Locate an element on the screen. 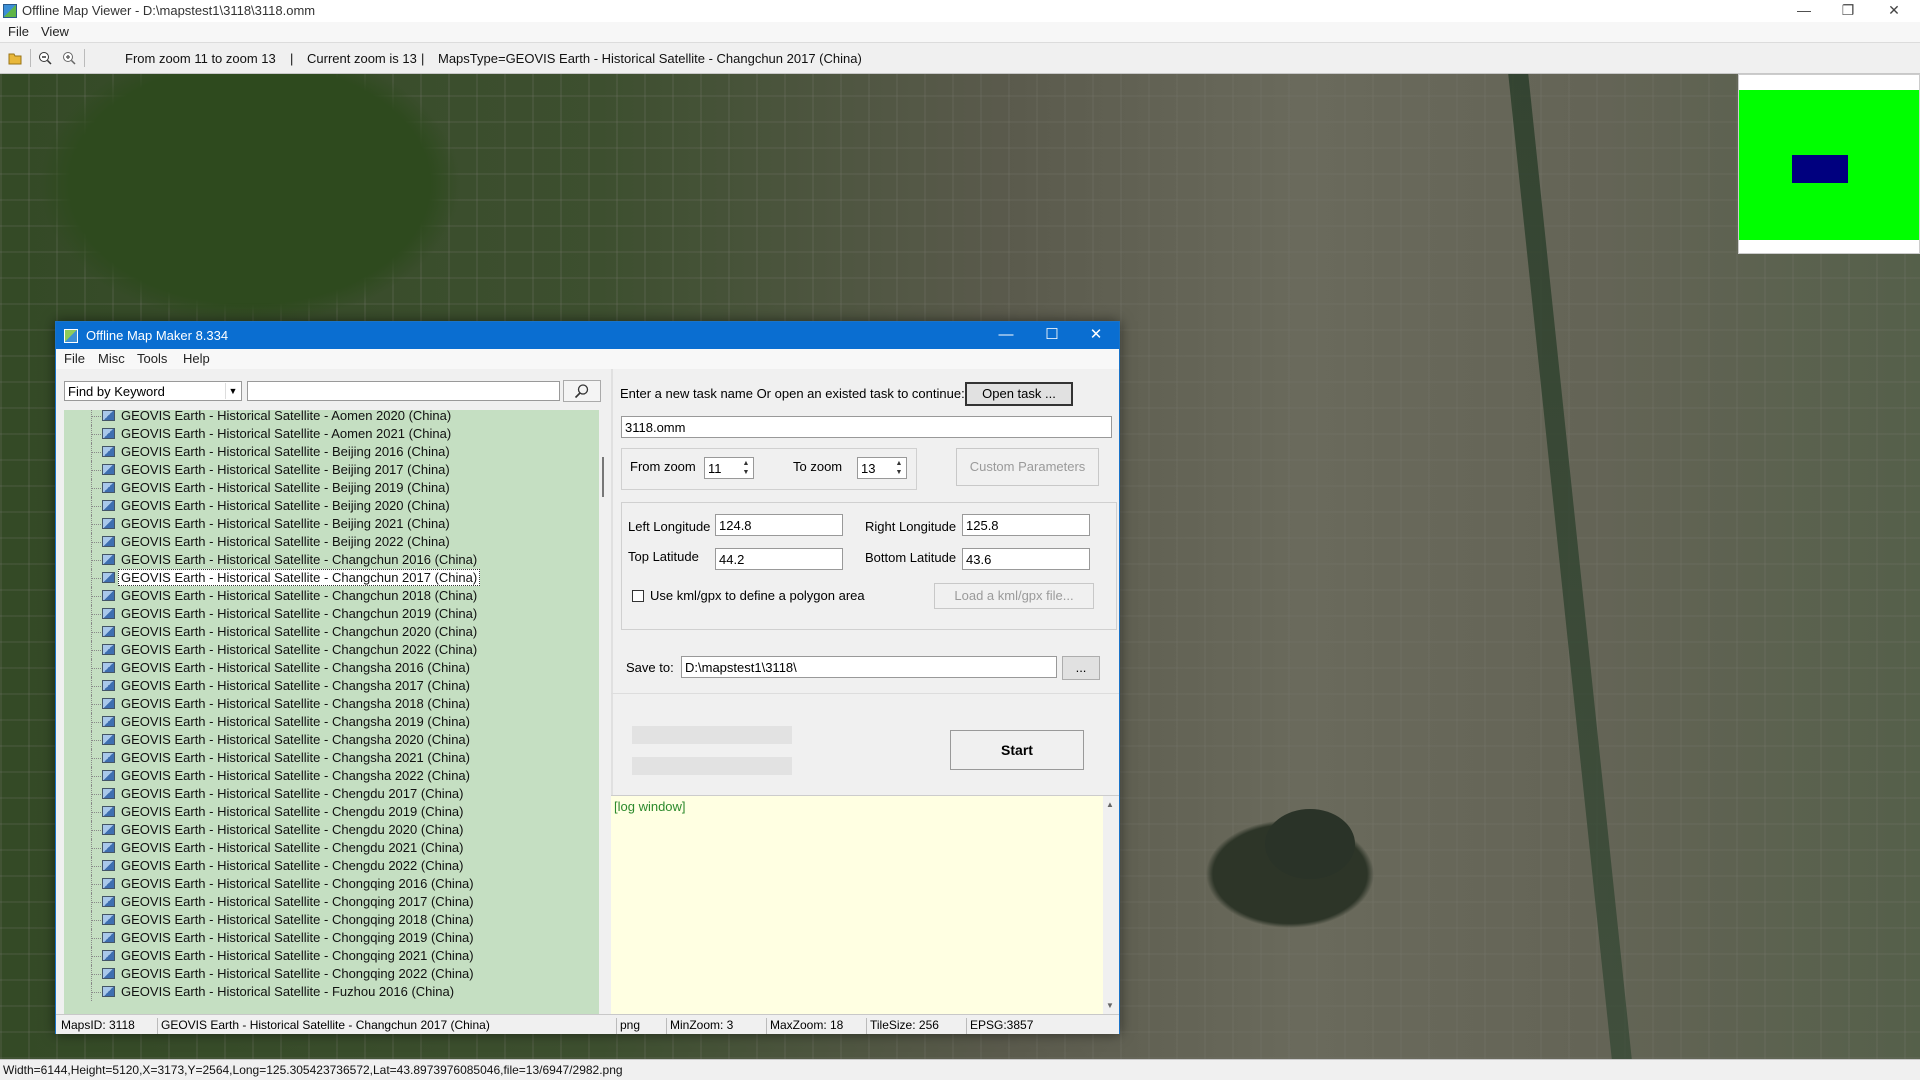 This screenshot has width=1920, height=1080. minimap-viewport is located at coordinates (1820, 169).